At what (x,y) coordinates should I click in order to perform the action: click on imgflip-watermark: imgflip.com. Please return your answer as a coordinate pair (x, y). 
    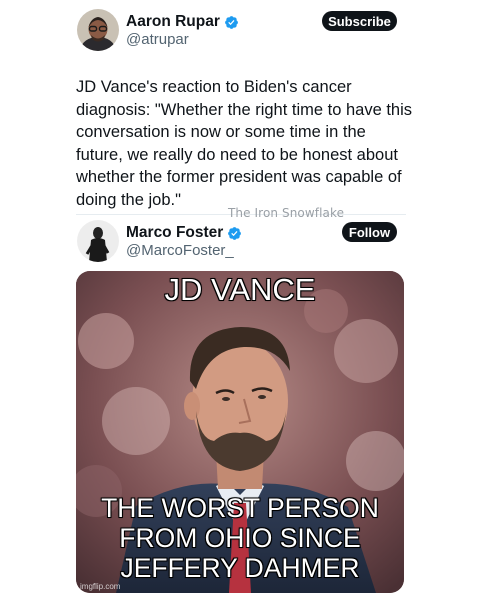
    Looking at the image, I should click on (100, 586).